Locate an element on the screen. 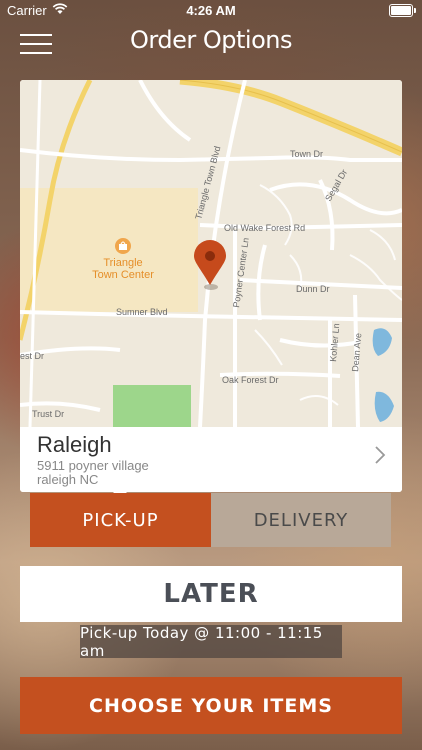  page-title: Order Options is located at coordinates (211, 40).